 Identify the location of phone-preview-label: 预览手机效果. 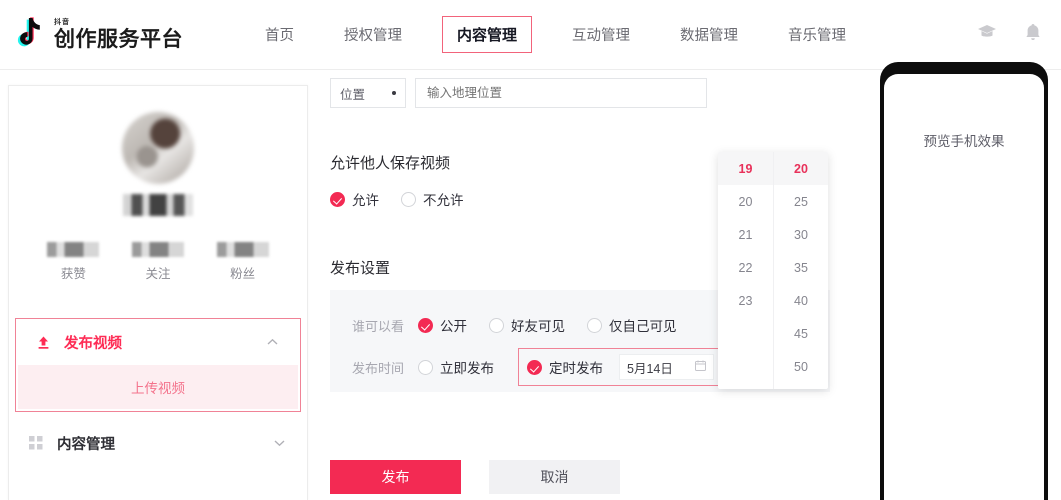
(964, 141).